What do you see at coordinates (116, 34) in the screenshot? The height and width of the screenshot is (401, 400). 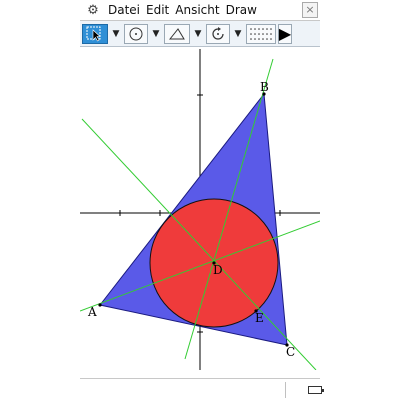 I see `select-tool-dropdown: ▼` at bounding box center [116, 34].